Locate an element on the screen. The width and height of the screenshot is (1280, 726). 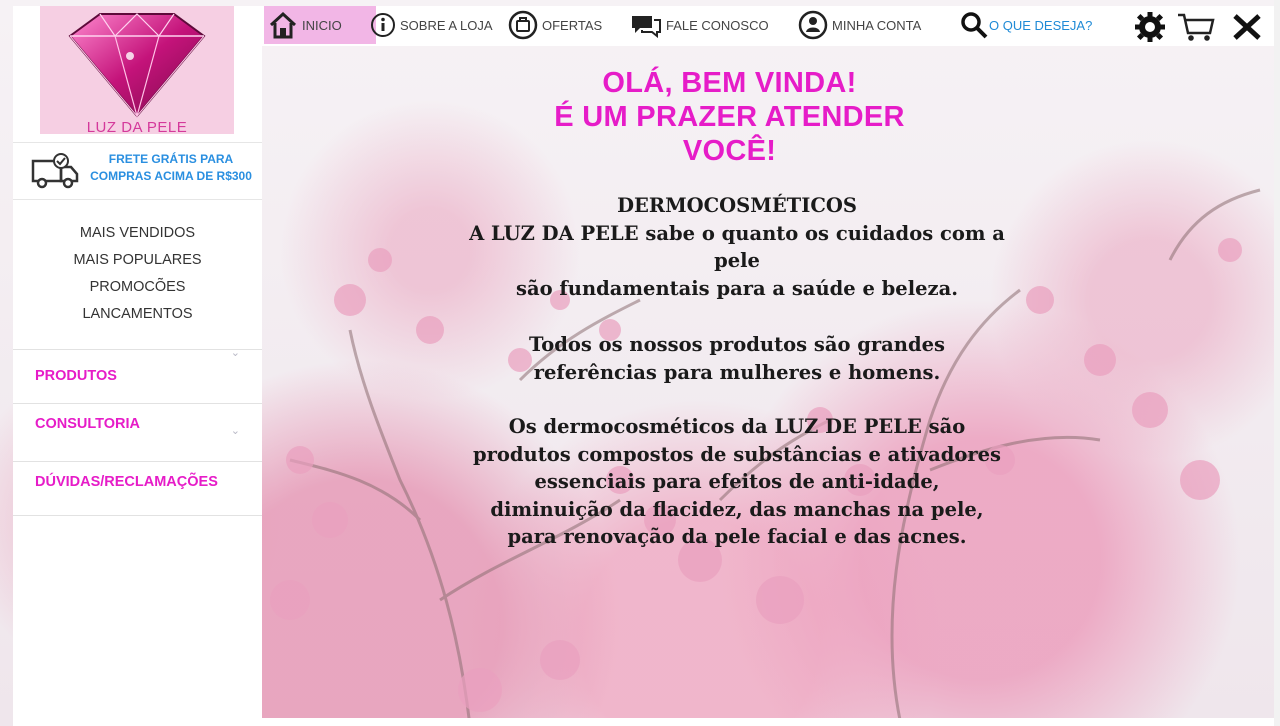
nav-sobre-a-loja: SOBRE A LOJA is located at coordinates (431, 25).